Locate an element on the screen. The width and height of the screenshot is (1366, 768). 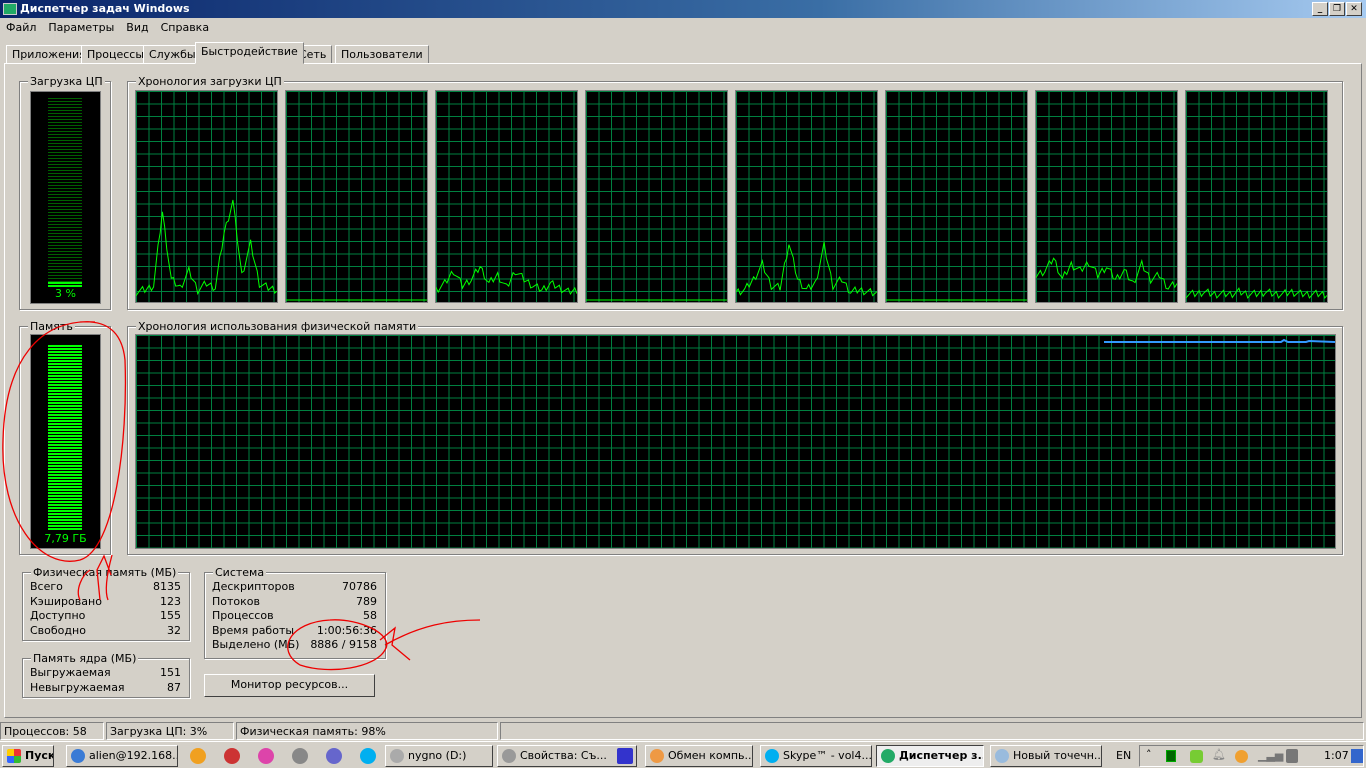
title-bar: Диспетчер задач Windows _ ❐ ✕ is located at coordinates (683, 9).